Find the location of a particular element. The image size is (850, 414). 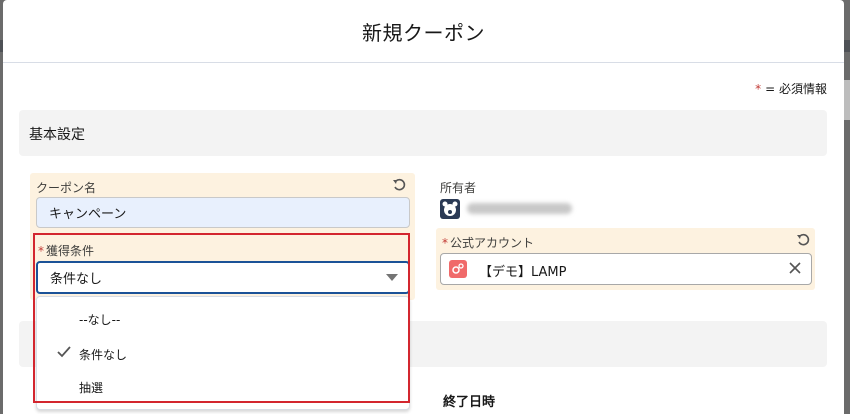

coupon-name-label: クーポン名 is located at coordinates (66, 188).